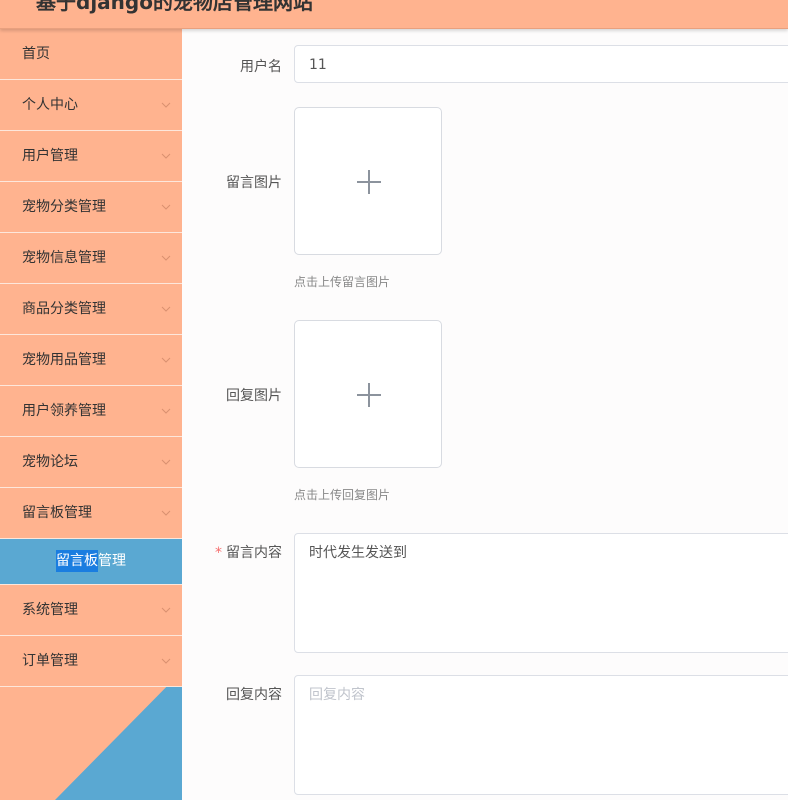 This screenshot has width=788, height=800. I want to click on message-content-value: 时代发生发送到, so click(358, 553).